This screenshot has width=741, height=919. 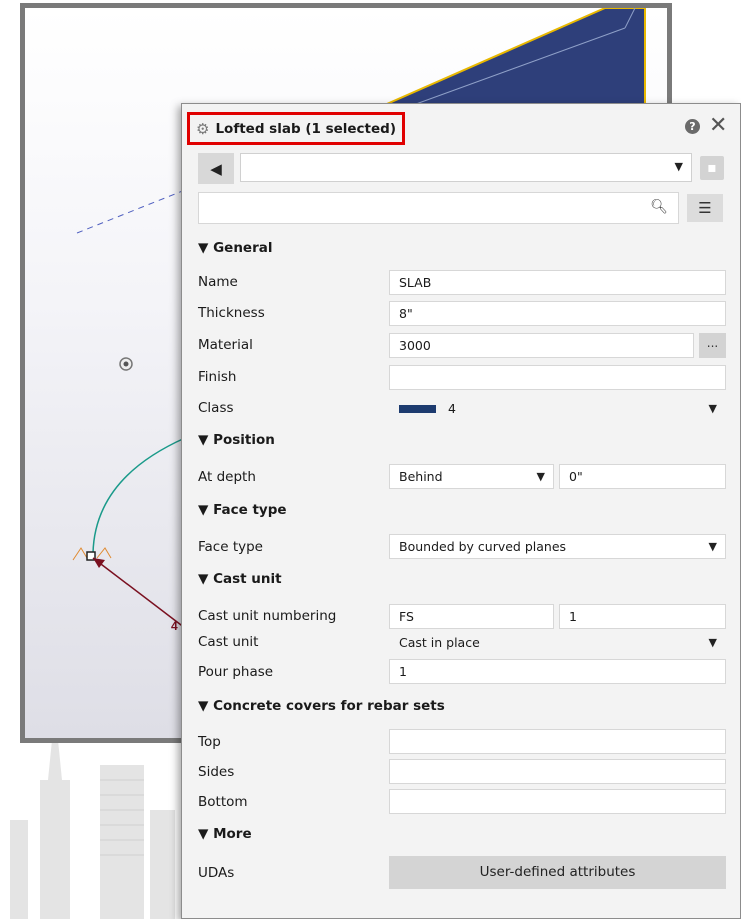 I want to click on udas-label: UDAs, so click(x=216, y=873).